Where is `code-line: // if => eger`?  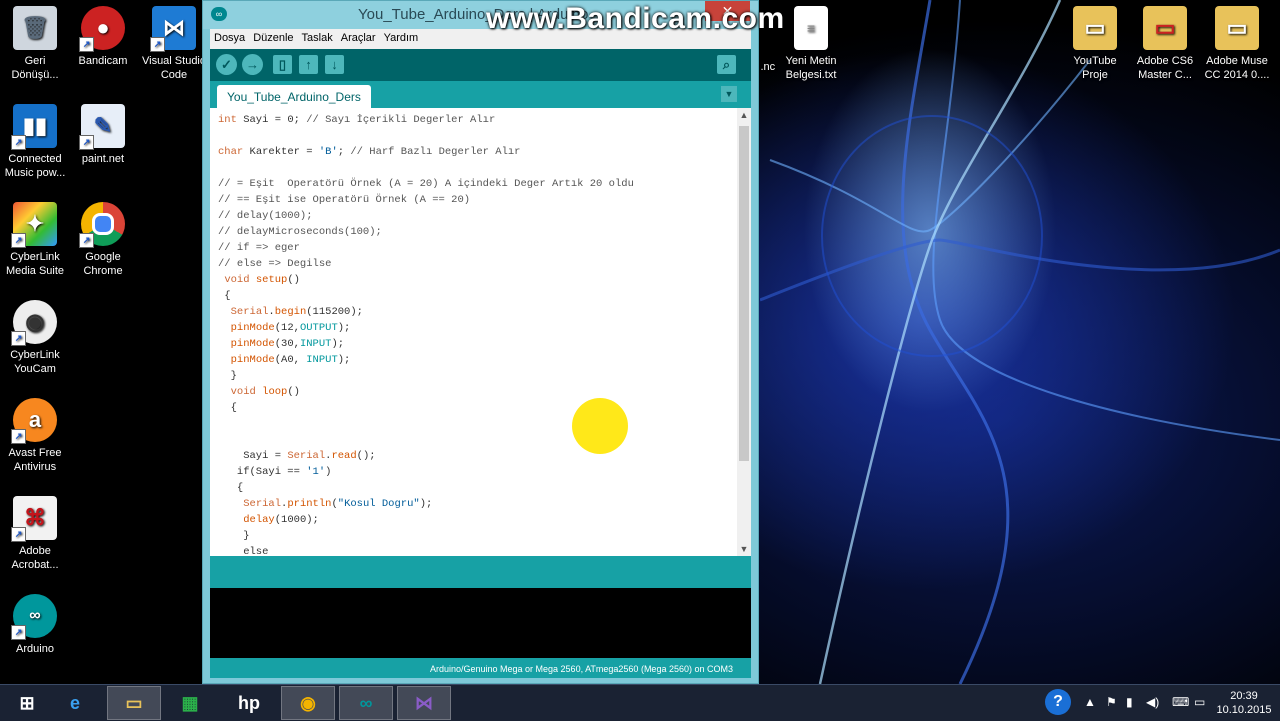
code-line: // if => eger is located at coordinates (259, 248).